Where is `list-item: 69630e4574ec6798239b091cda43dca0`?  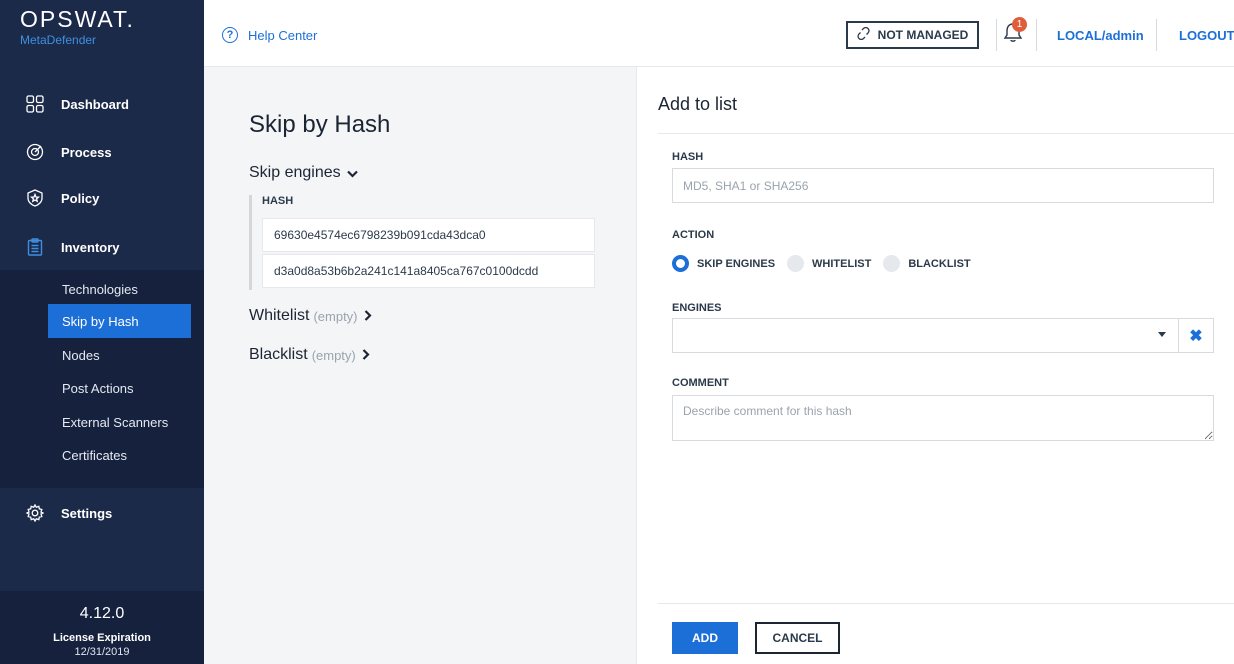
list-item: 69630e4574ec6798239b091cda43dca0 is located at coordinates (428, 235).